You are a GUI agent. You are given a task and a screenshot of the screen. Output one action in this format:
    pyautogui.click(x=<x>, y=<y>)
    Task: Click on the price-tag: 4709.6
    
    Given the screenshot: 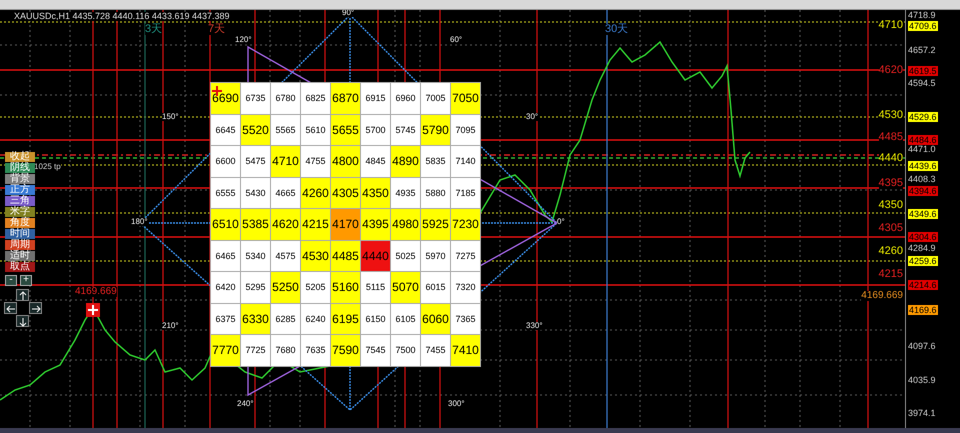 What is the action you would take?
    pyautogui.click(x=923, y=26)
    